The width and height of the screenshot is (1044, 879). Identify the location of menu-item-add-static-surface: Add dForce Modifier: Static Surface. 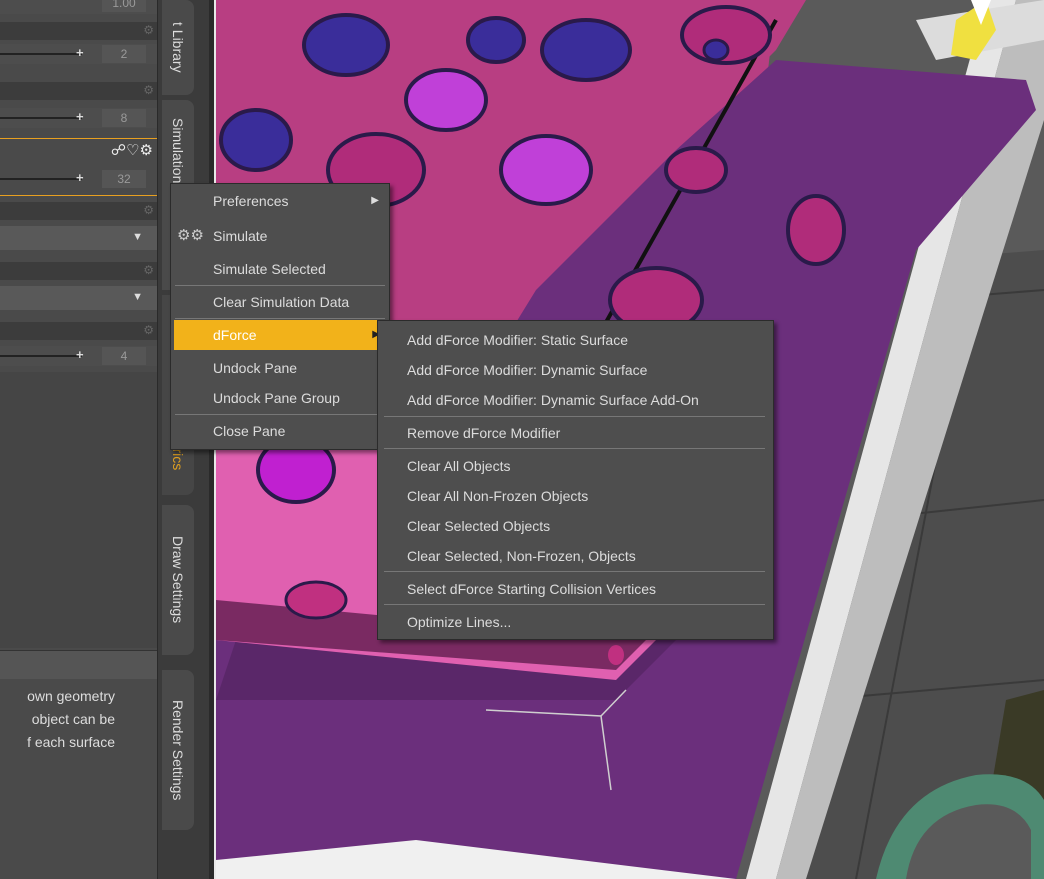
(575, 340).